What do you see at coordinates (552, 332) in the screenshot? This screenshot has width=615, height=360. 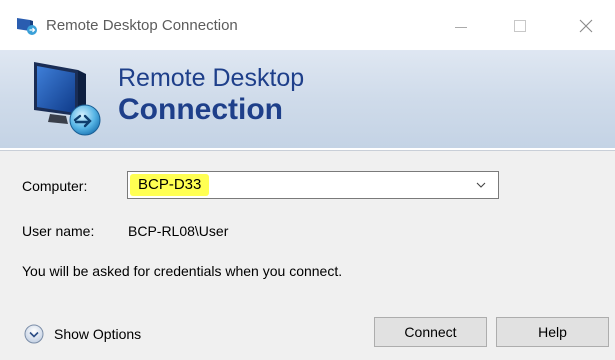 I see `help-button: Help` at bounding box center [552, 332].